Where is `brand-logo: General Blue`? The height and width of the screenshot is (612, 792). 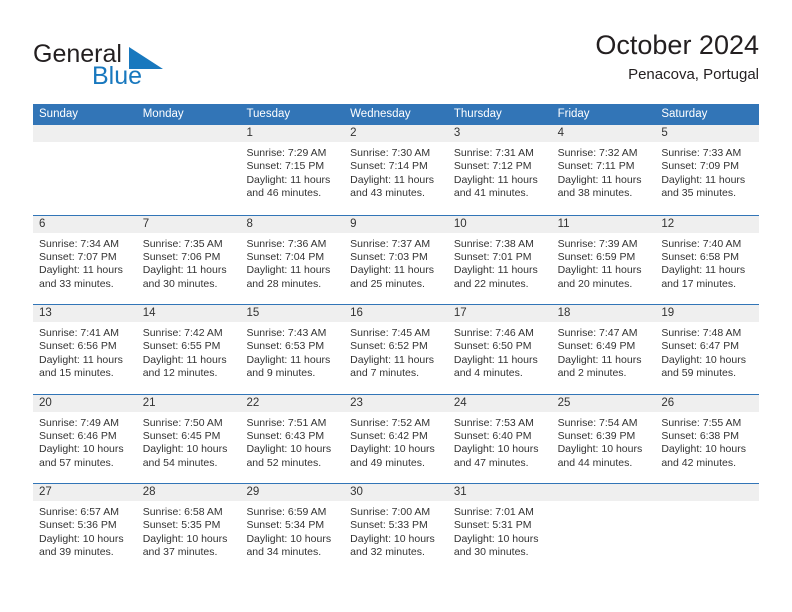
brand-logo: General Blue is located at coordinates (138, 63).